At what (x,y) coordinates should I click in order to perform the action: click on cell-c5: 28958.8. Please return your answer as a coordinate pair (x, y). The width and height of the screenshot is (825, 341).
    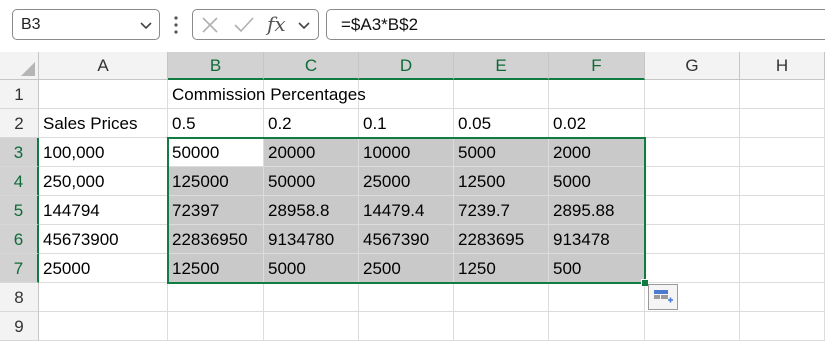
    Looking at the image, I should click on (311, 210).